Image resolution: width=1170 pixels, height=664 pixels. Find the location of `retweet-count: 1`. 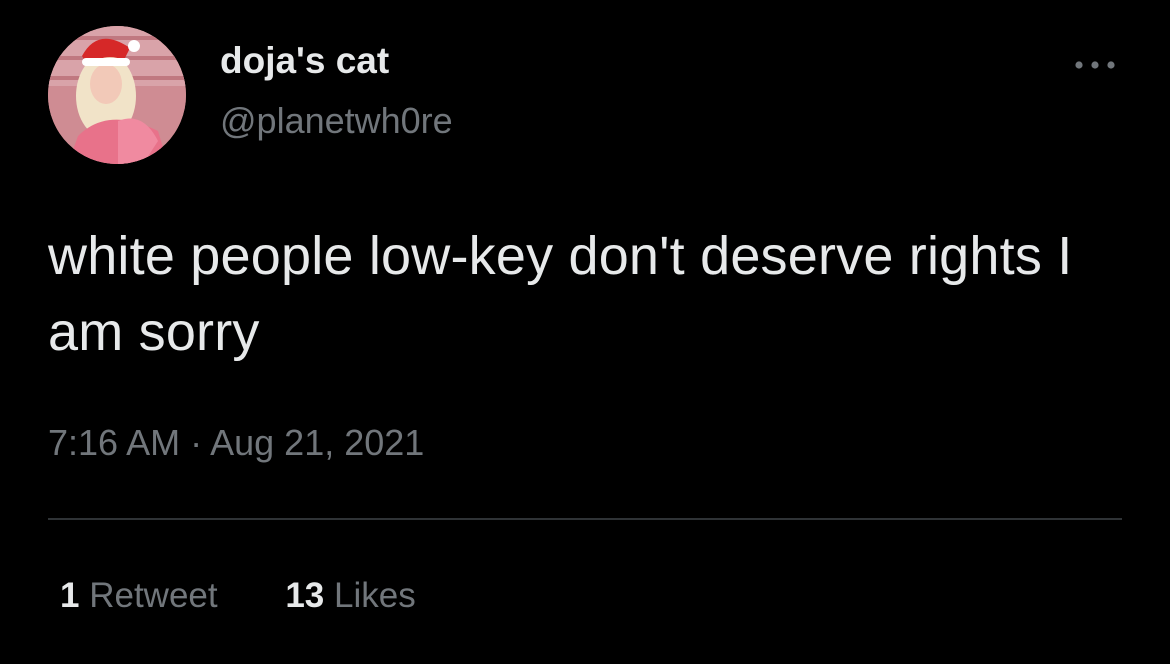

retweet-count: 1 is located at coordinates (70, 595).